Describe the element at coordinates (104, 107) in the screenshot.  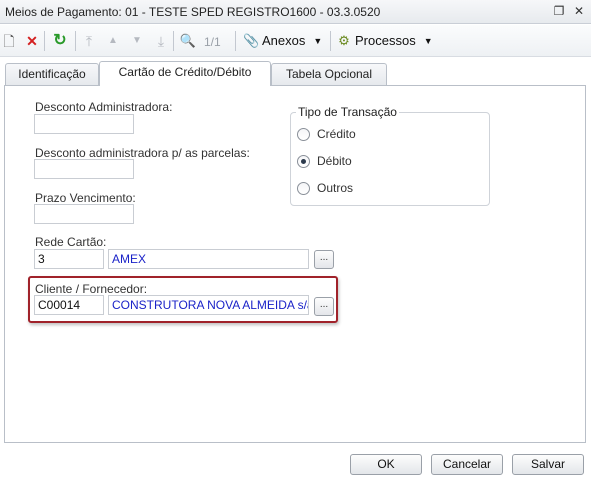
I see `desconto-administradora-label: Desconto Administradora:` at that location.